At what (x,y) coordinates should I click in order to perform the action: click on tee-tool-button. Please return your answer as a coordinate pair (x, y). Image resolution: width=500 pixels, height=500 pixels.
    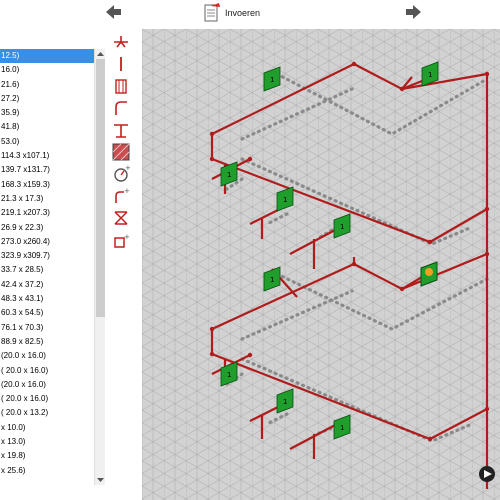
    Looking at the image, I should click on (121, 130).